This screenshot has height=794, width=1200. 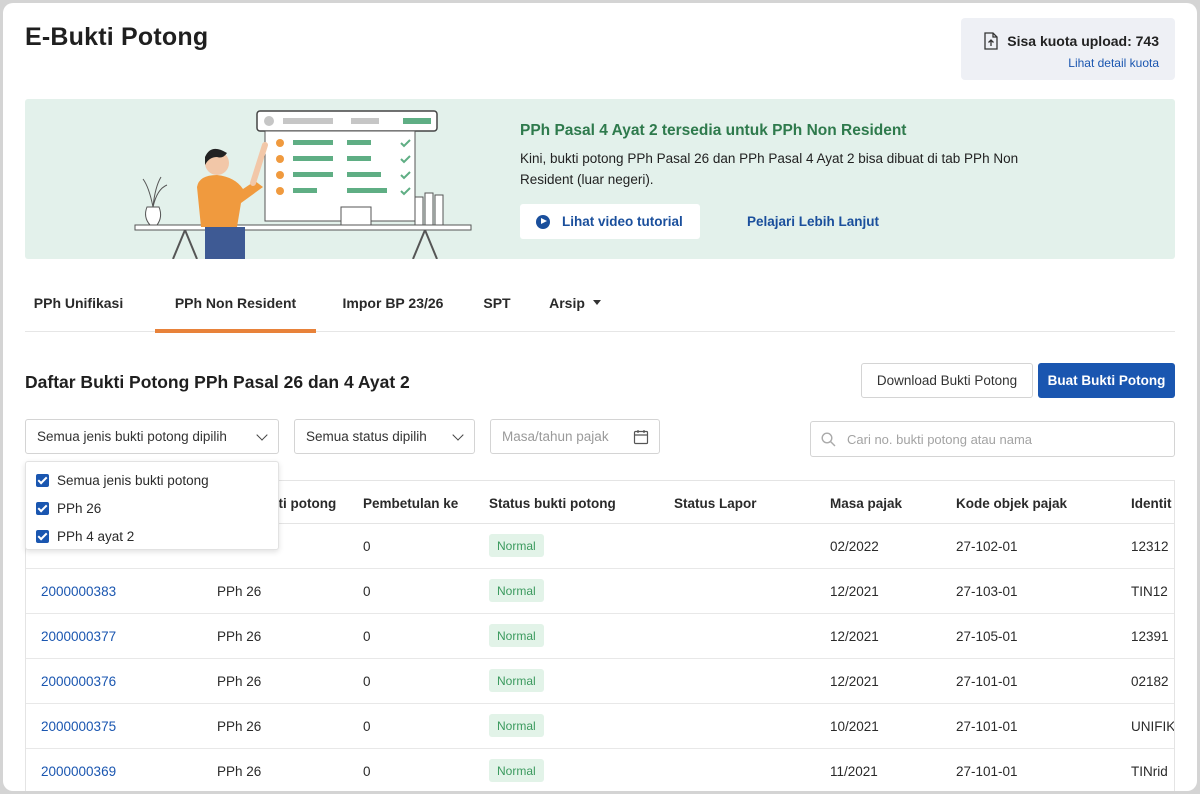 I want to click on option-pph-26: PPh 26, so click(x=68, y=508).